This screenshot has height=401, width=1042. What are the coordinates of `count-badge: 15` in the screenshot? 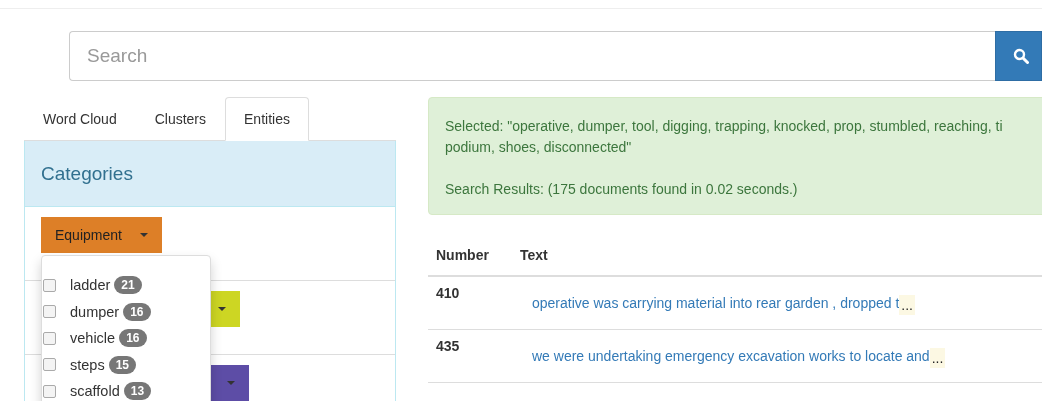 It's located at (122, 364).